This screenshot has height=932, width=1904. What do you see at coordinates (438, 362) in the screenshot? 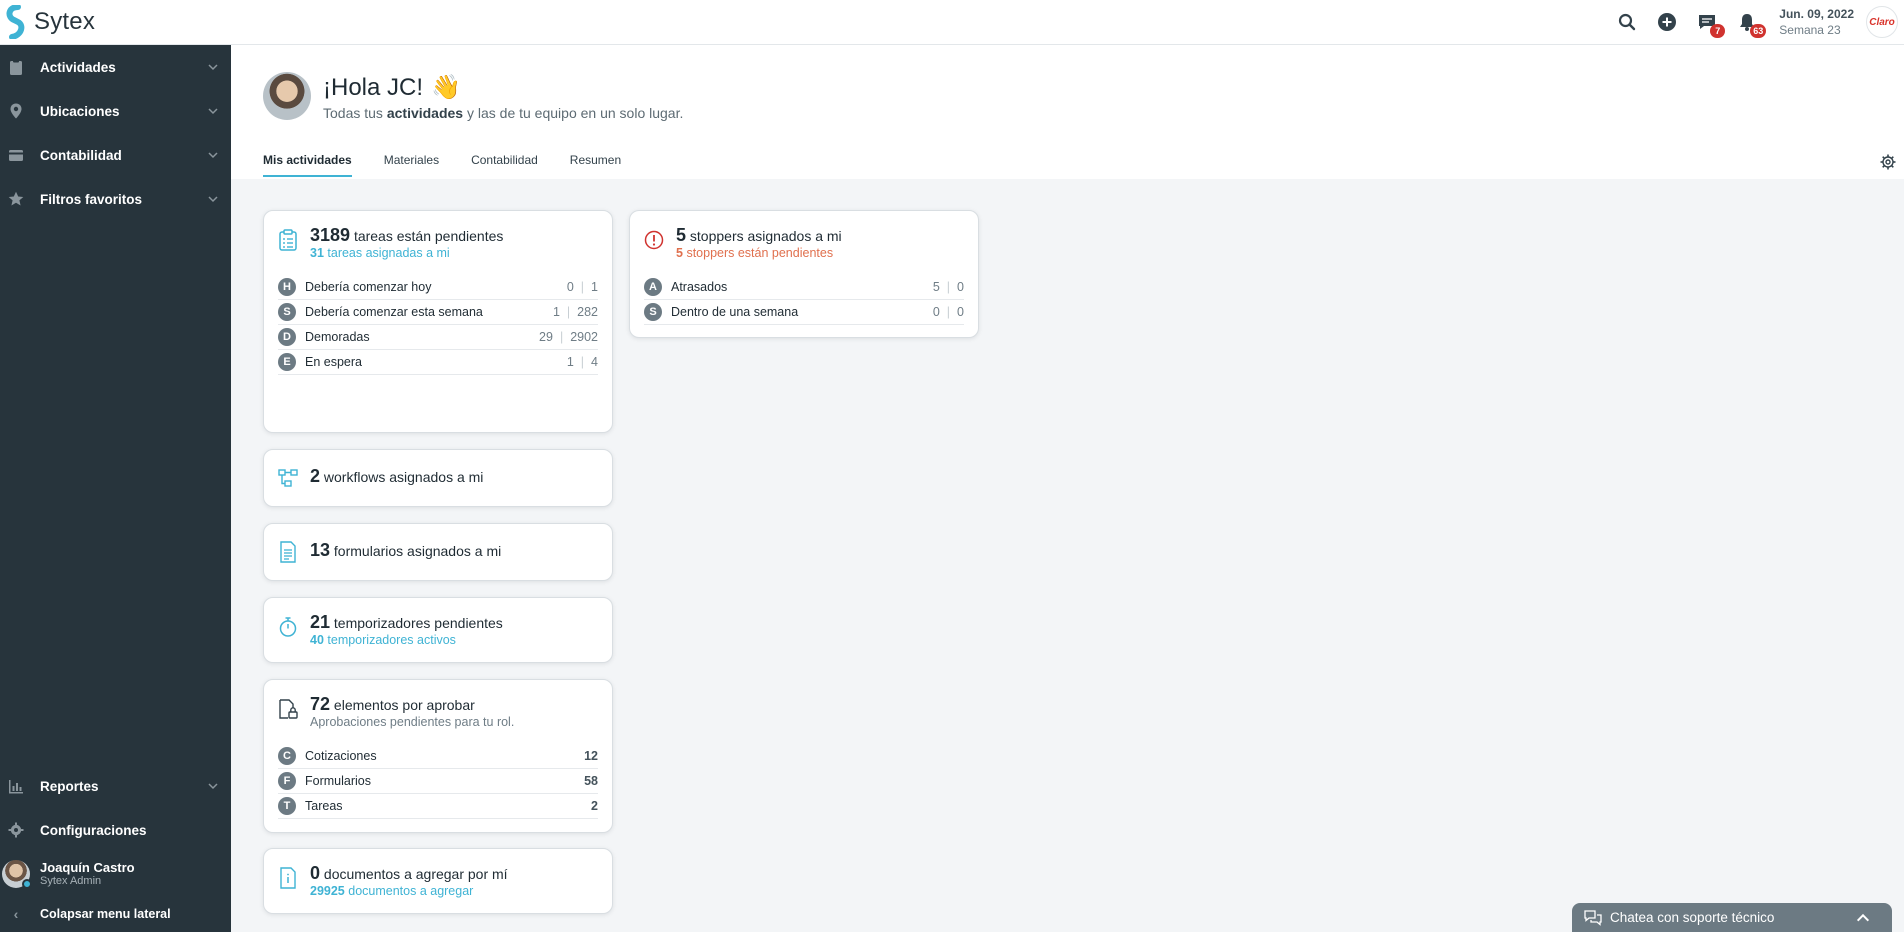
I see `list-item: E En espera 1 | 4` at bounding box center [438, 362].